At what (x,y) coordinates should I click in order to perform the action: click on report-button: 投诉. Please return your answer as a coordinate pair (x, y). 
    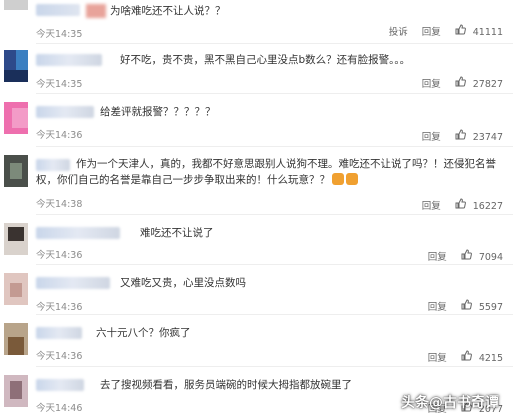
    Looking at the image, I should click on (398, 31).